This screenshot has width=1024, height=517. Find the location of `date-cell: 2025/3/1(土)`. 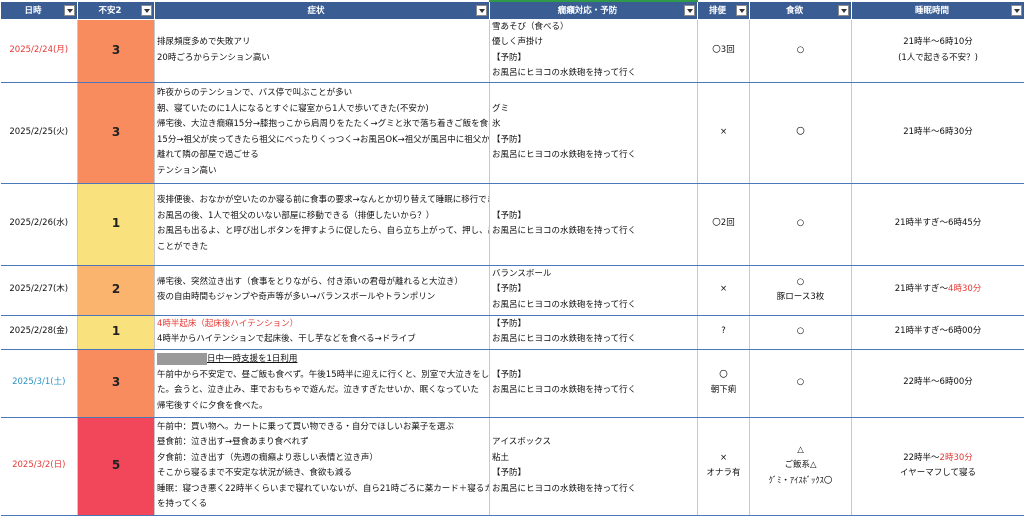

date-cell: 2025/3/1(土) is located at coordinates (39, 383).